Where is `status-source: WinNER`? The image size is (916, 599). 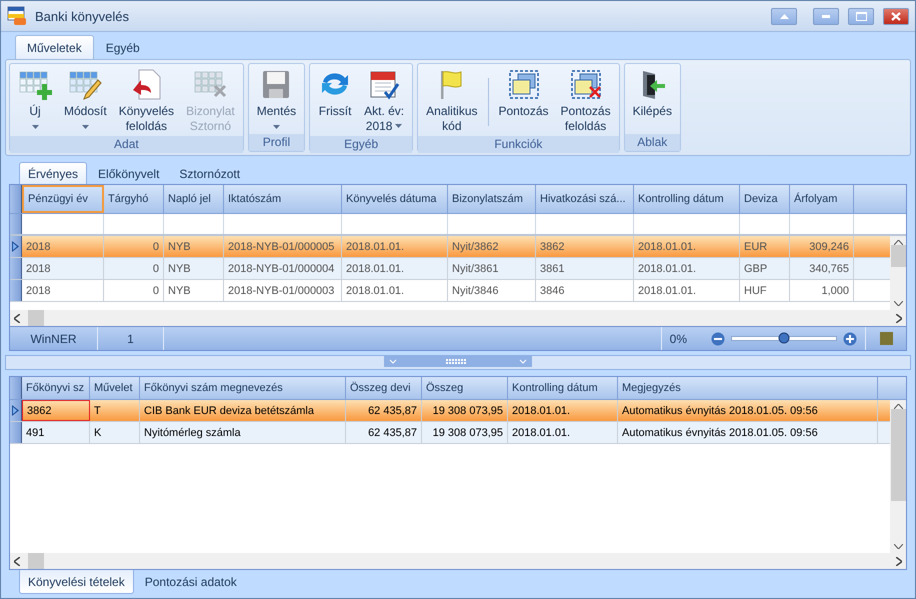 status-source: WinNER is located at coordinates (54, 338).